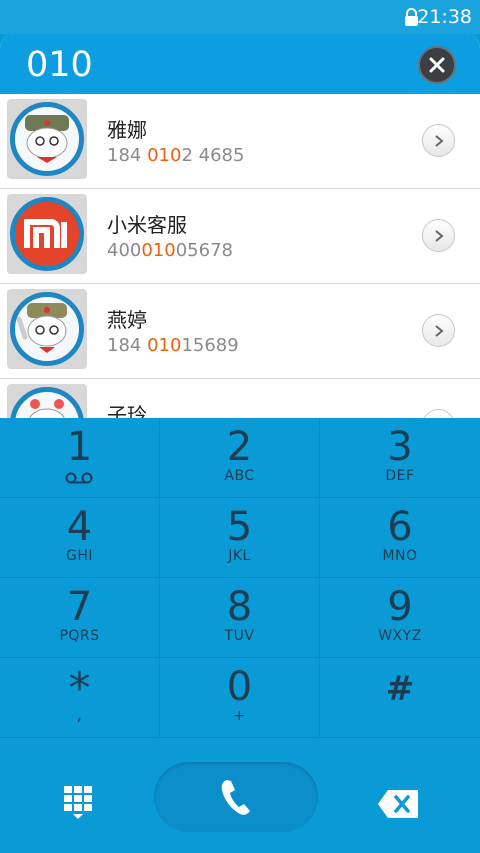 Image resolution: width=480 pixels, height=853 pixels. I want to click on contact-name: 子玲, so click(127, 410).